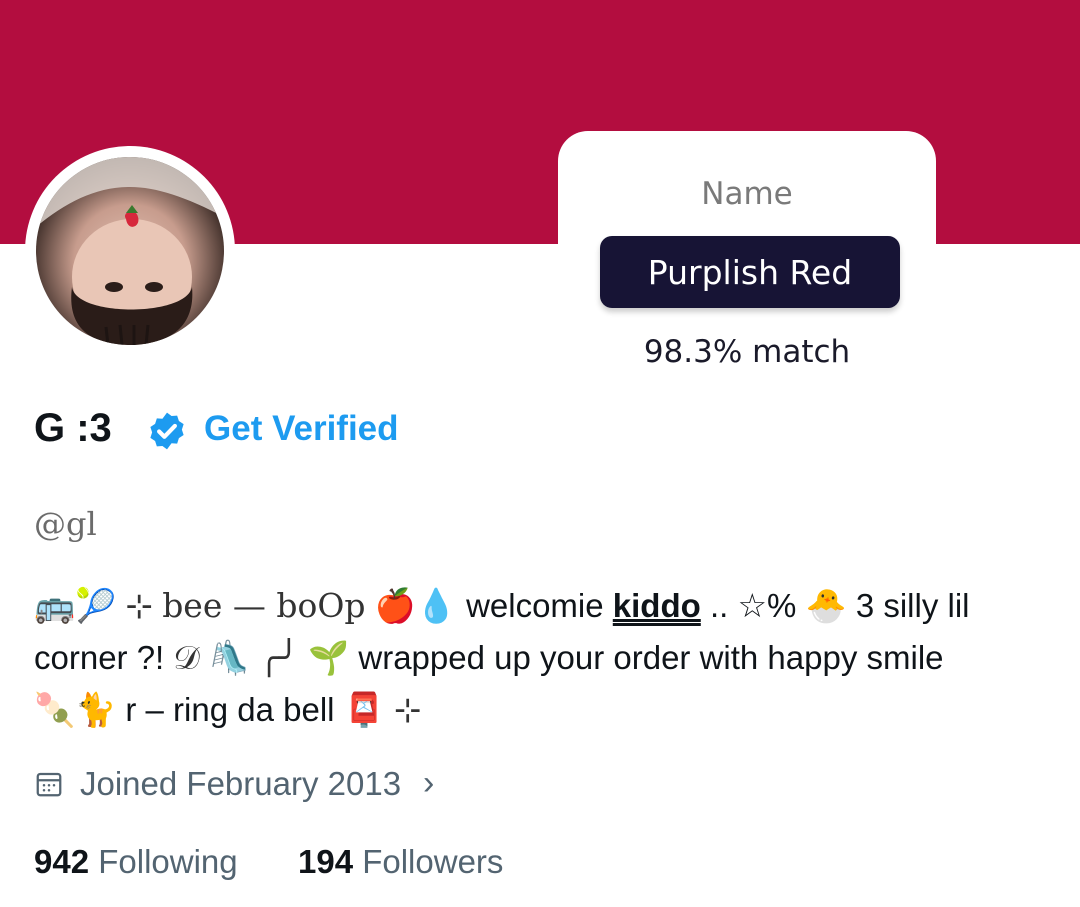  What do you see at coordinates (753, 605) in the screenshot?
I see `bio-text: .. ☆%` at bounding box center [753, 605].